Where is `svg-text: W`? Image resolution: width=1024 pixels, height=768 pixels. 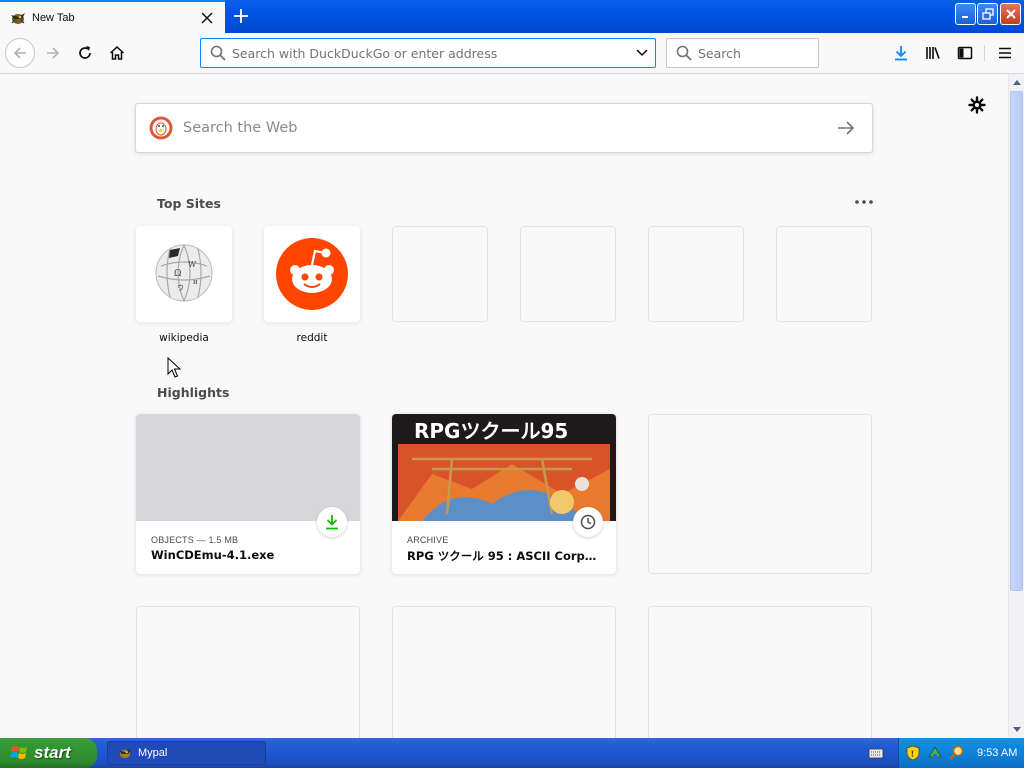
svg-text: W is located at coordinates (192, 264).